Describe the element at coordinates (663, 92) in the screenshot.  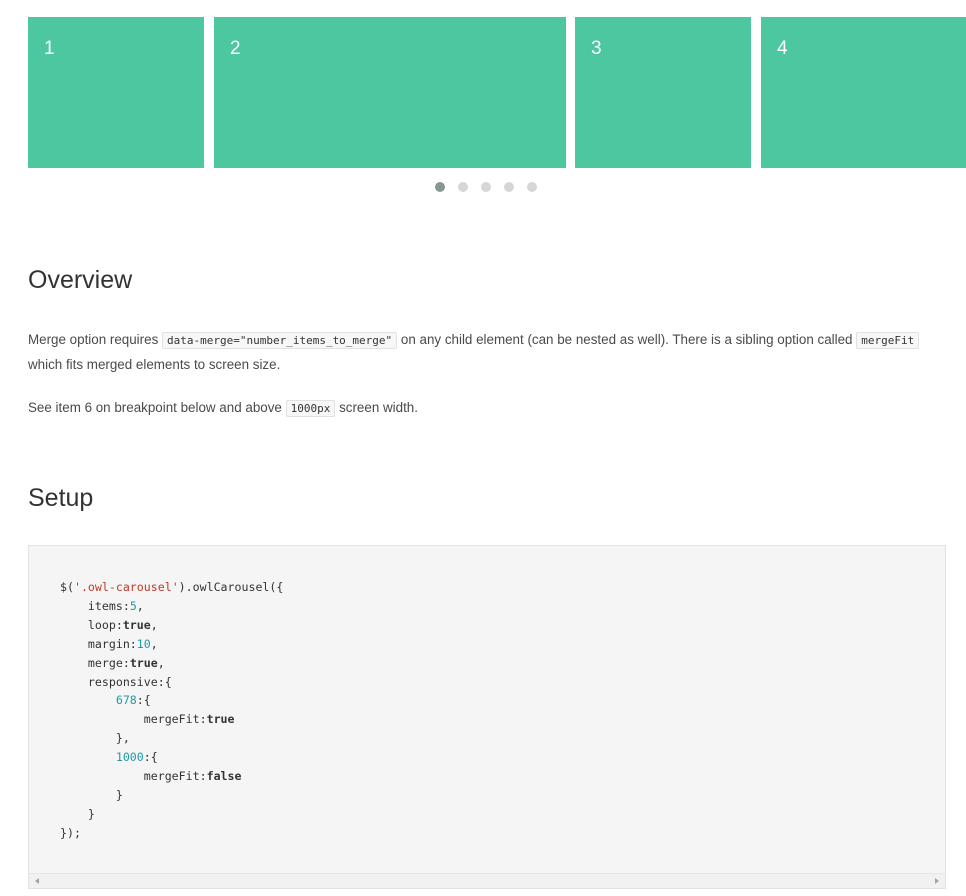
I see `carousel-item-3: 3` at that location.